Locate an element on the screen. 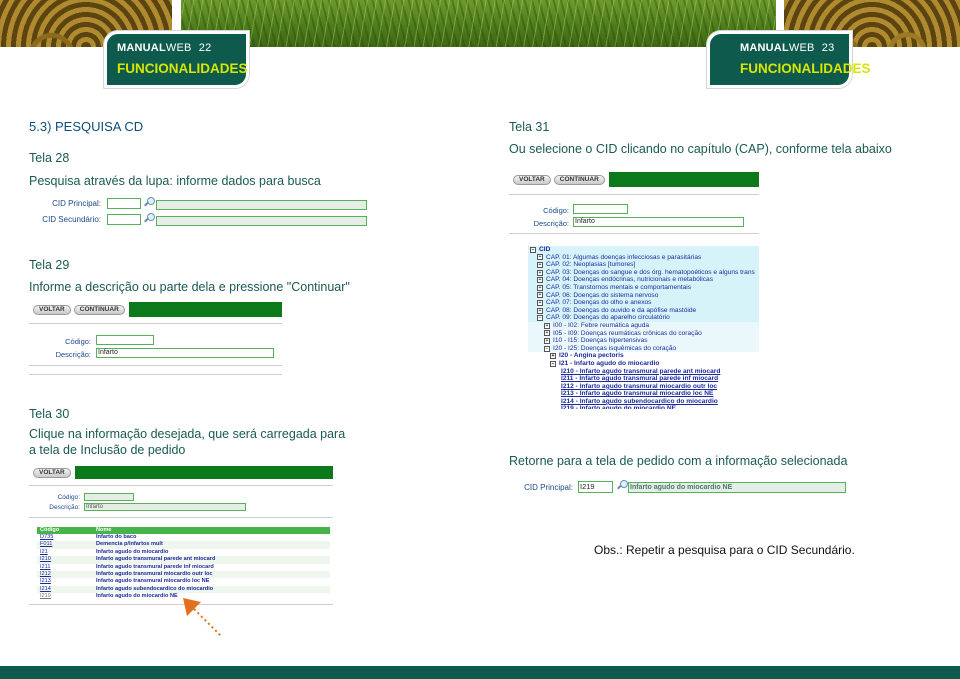  tree-node-label: I00 - I02: Febre reumática aguda is located at coordinates (601, 326).